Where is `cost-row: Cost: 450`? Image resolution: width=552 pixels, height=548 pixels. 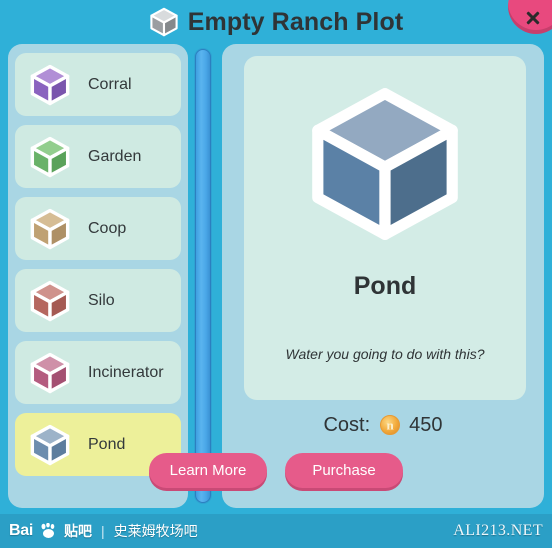 cost-row: Cost: 450 is located at coordinates (383, 425).